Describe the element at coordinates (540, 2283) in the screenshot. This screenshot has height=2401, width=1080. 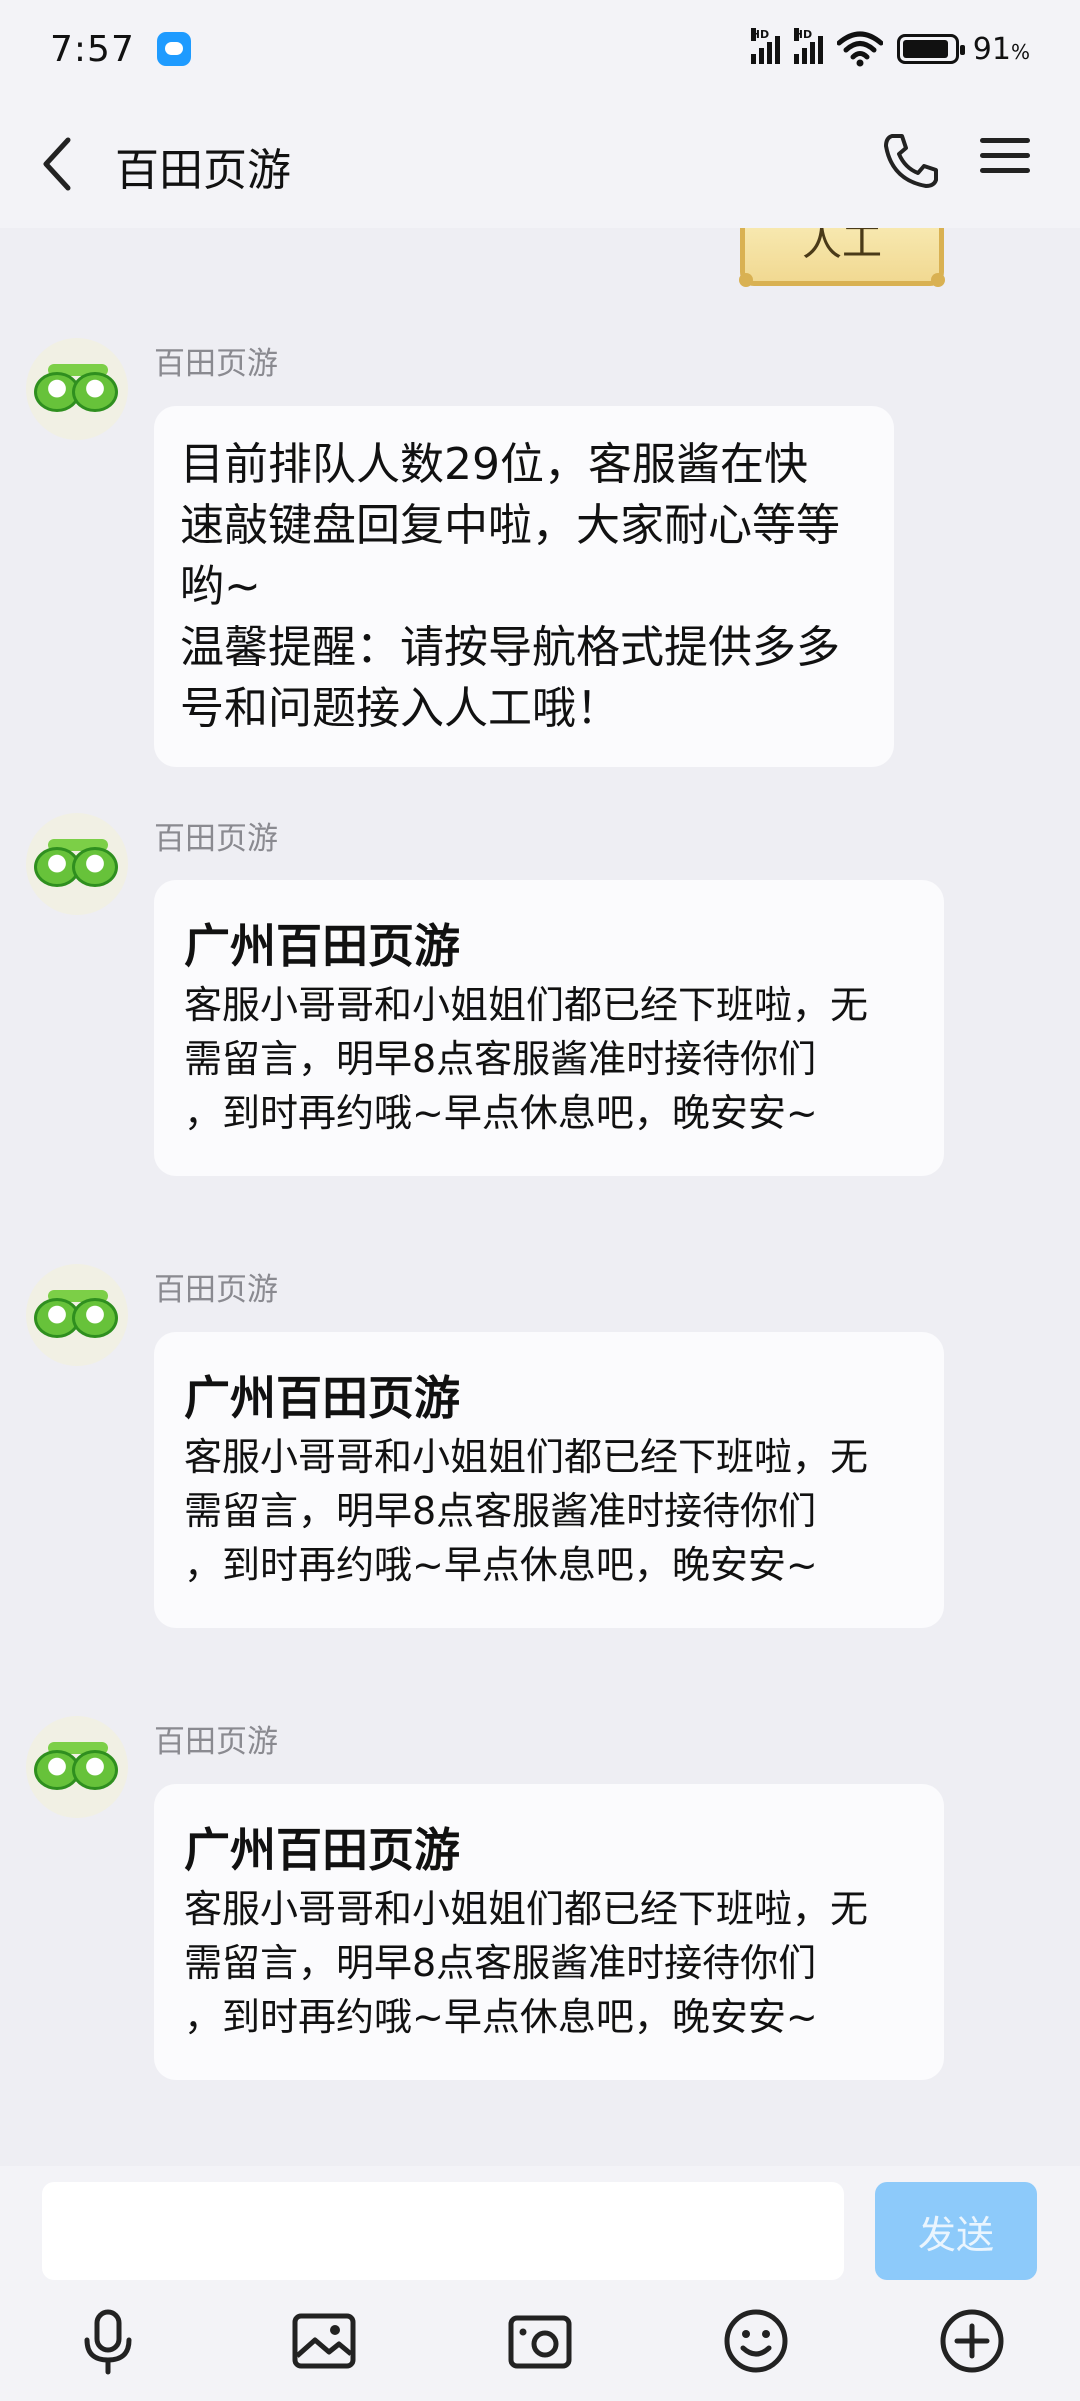
I see `input-area: 发送` at that location.